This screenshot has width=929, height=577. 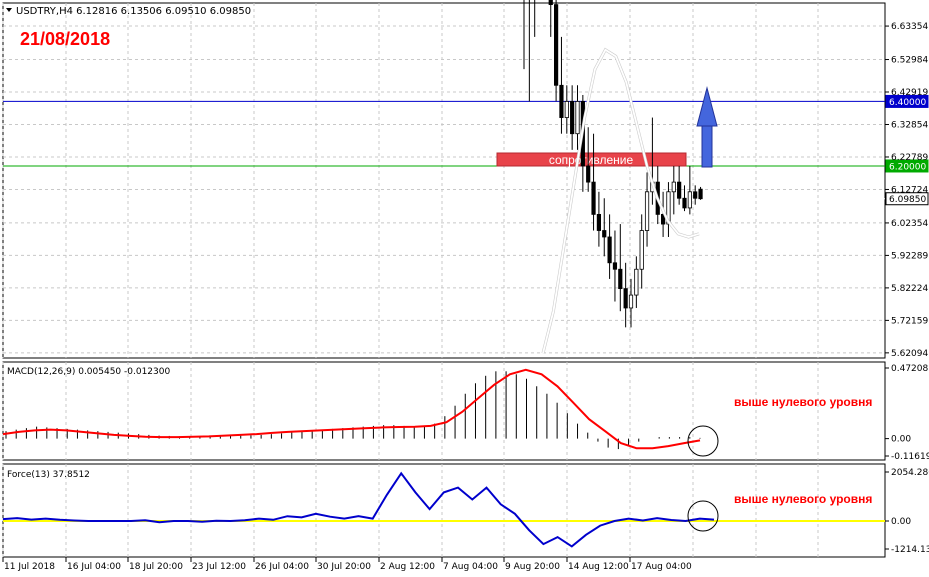 What do you see at coordinates (591, 160) in the screenshot?
I see `resistance-label: сопротивление` at bounding box center [591, 160].